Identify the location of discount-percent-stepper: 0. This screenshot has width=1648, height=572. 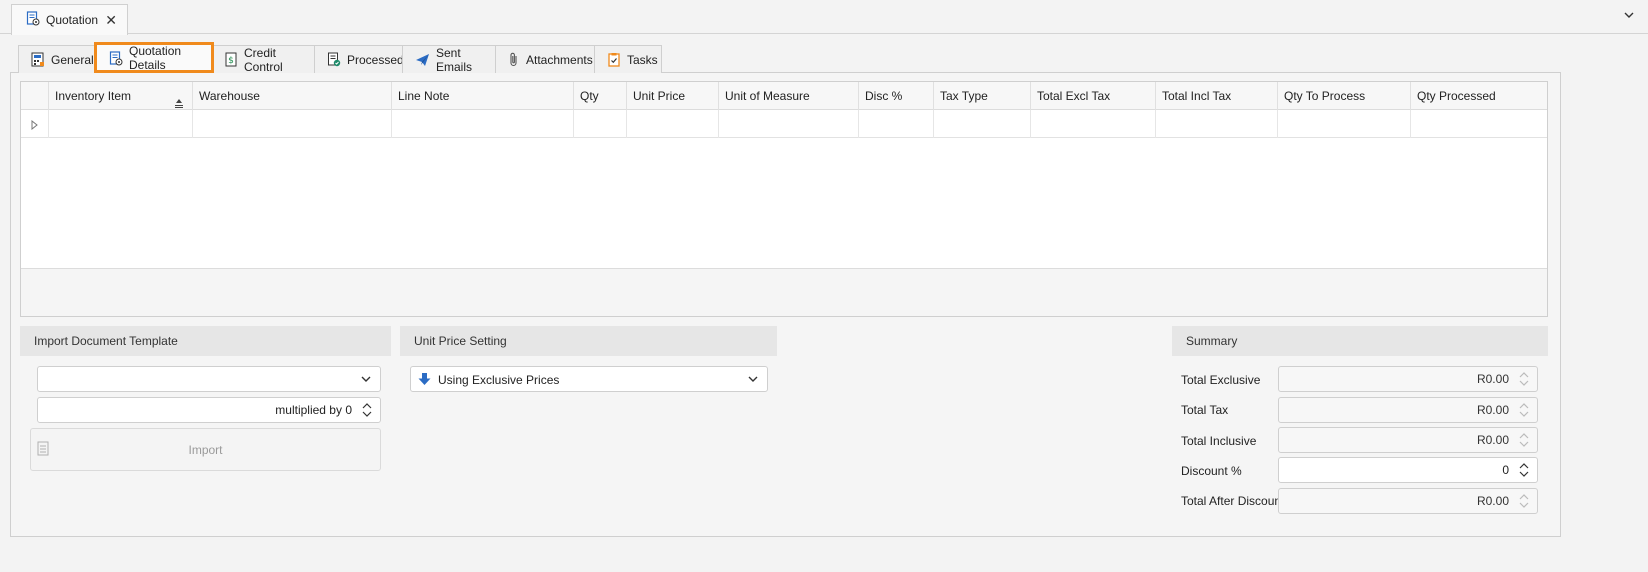
(1408, 470).